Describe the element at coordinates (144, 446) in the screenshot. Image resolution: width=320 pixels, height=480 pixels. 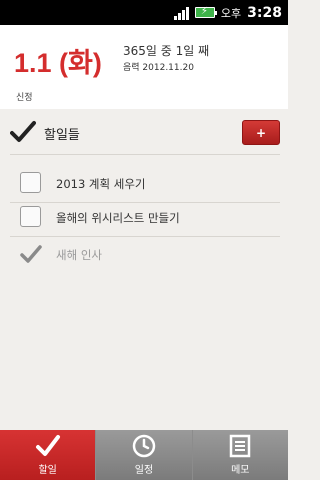
I see `clock-icon` at that location.